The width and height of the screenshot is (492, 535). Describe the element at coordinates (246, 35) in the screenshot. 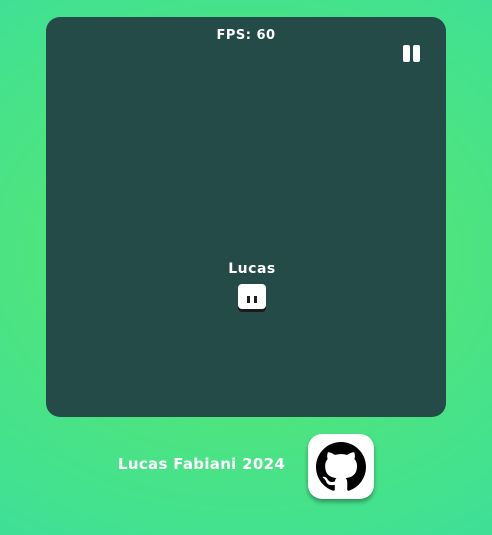

I see `fps-counter: FPS: 60` at that location.